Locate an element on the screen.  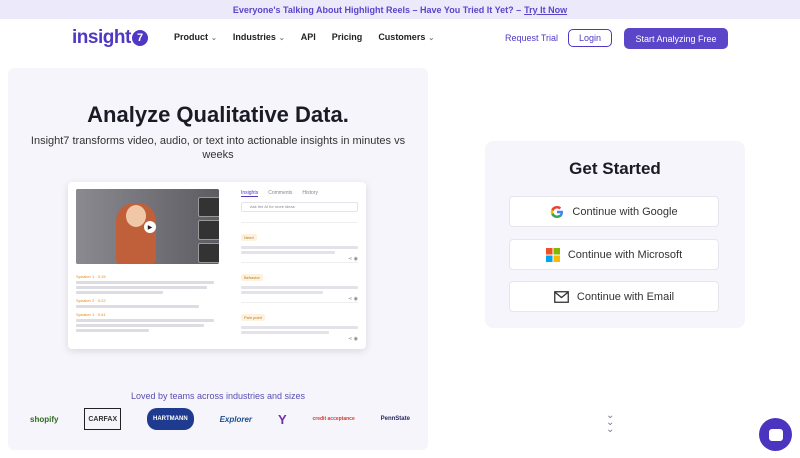
explorer-logo: Explorer is located at coordinates (236, 419).